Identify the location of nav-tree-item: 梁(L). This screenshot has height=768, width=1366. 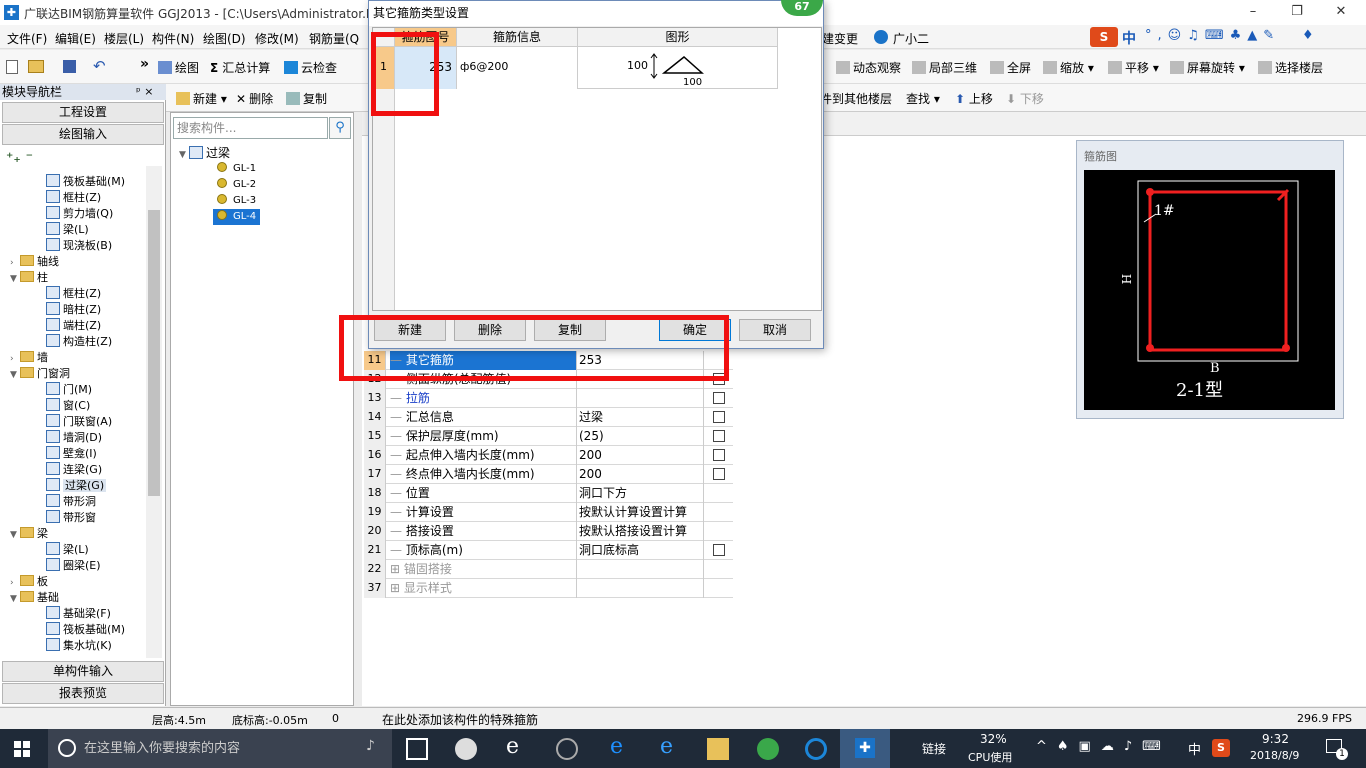
(67, 230).